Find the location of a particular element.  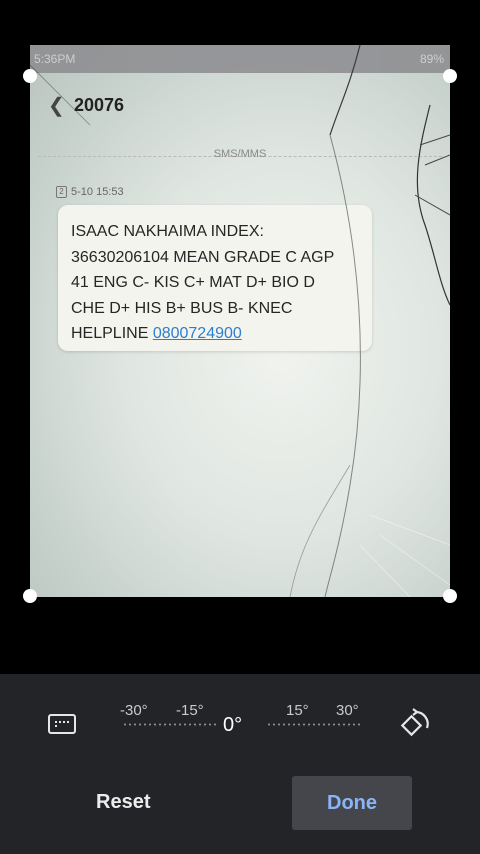

crop-handle-bottom-right is located at coordinates (450, 596).